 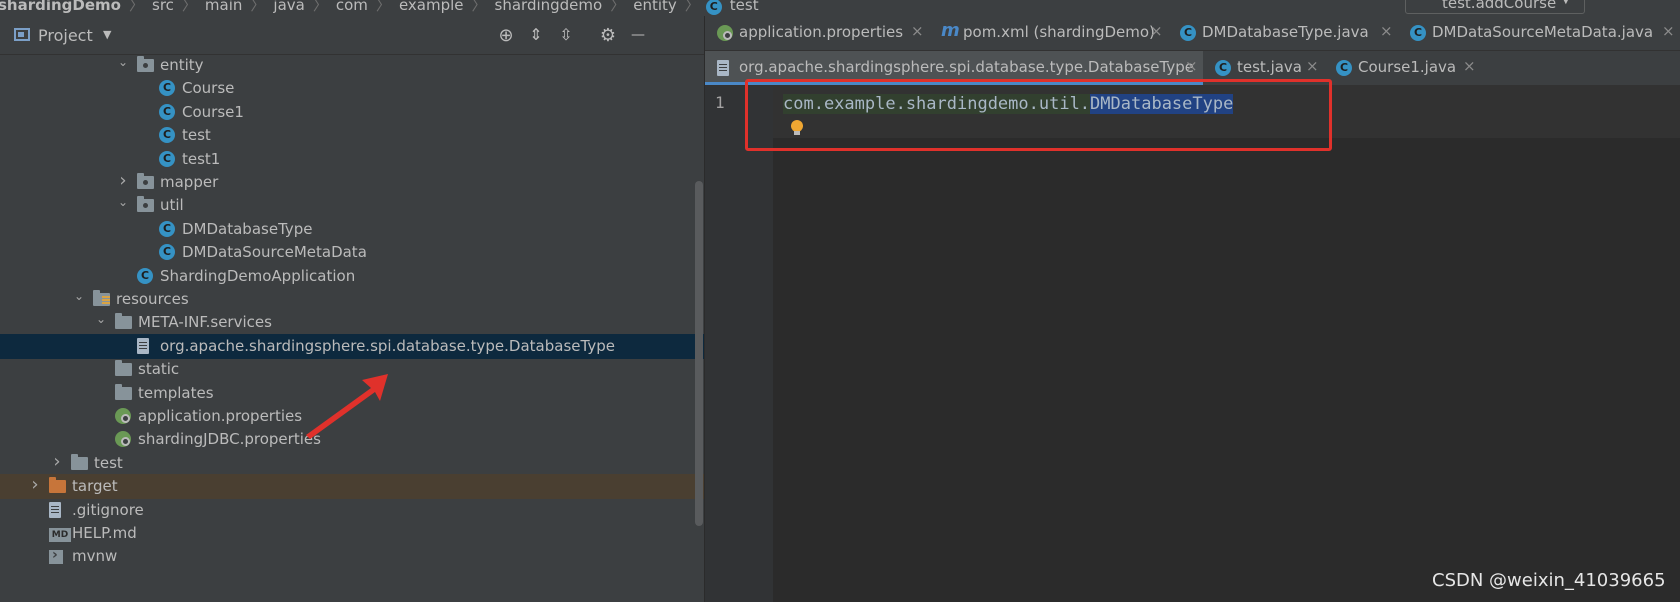 What do you see at coordinates (176, 392) in the screenshot?
I see `tree-item-label: templates` at bounding box center [176, 392].